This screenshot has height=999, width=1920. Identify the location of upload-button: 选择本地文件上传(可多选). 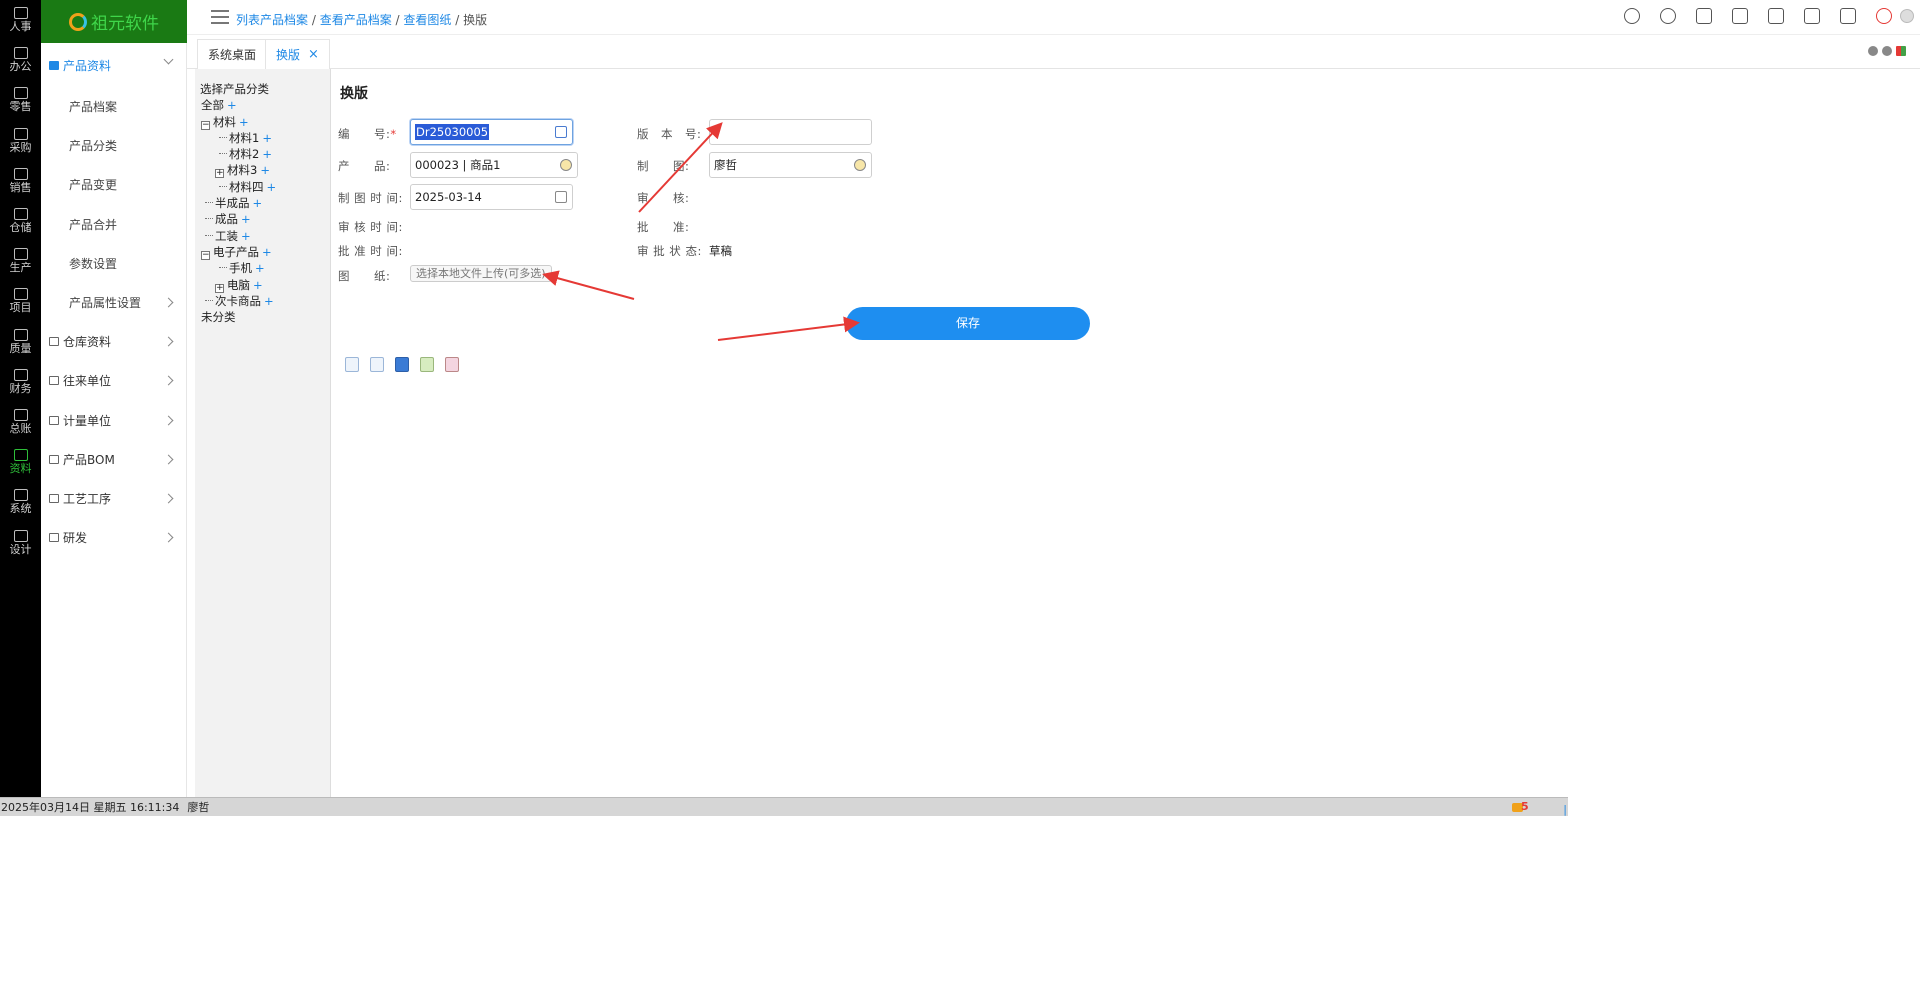
(481, 273).